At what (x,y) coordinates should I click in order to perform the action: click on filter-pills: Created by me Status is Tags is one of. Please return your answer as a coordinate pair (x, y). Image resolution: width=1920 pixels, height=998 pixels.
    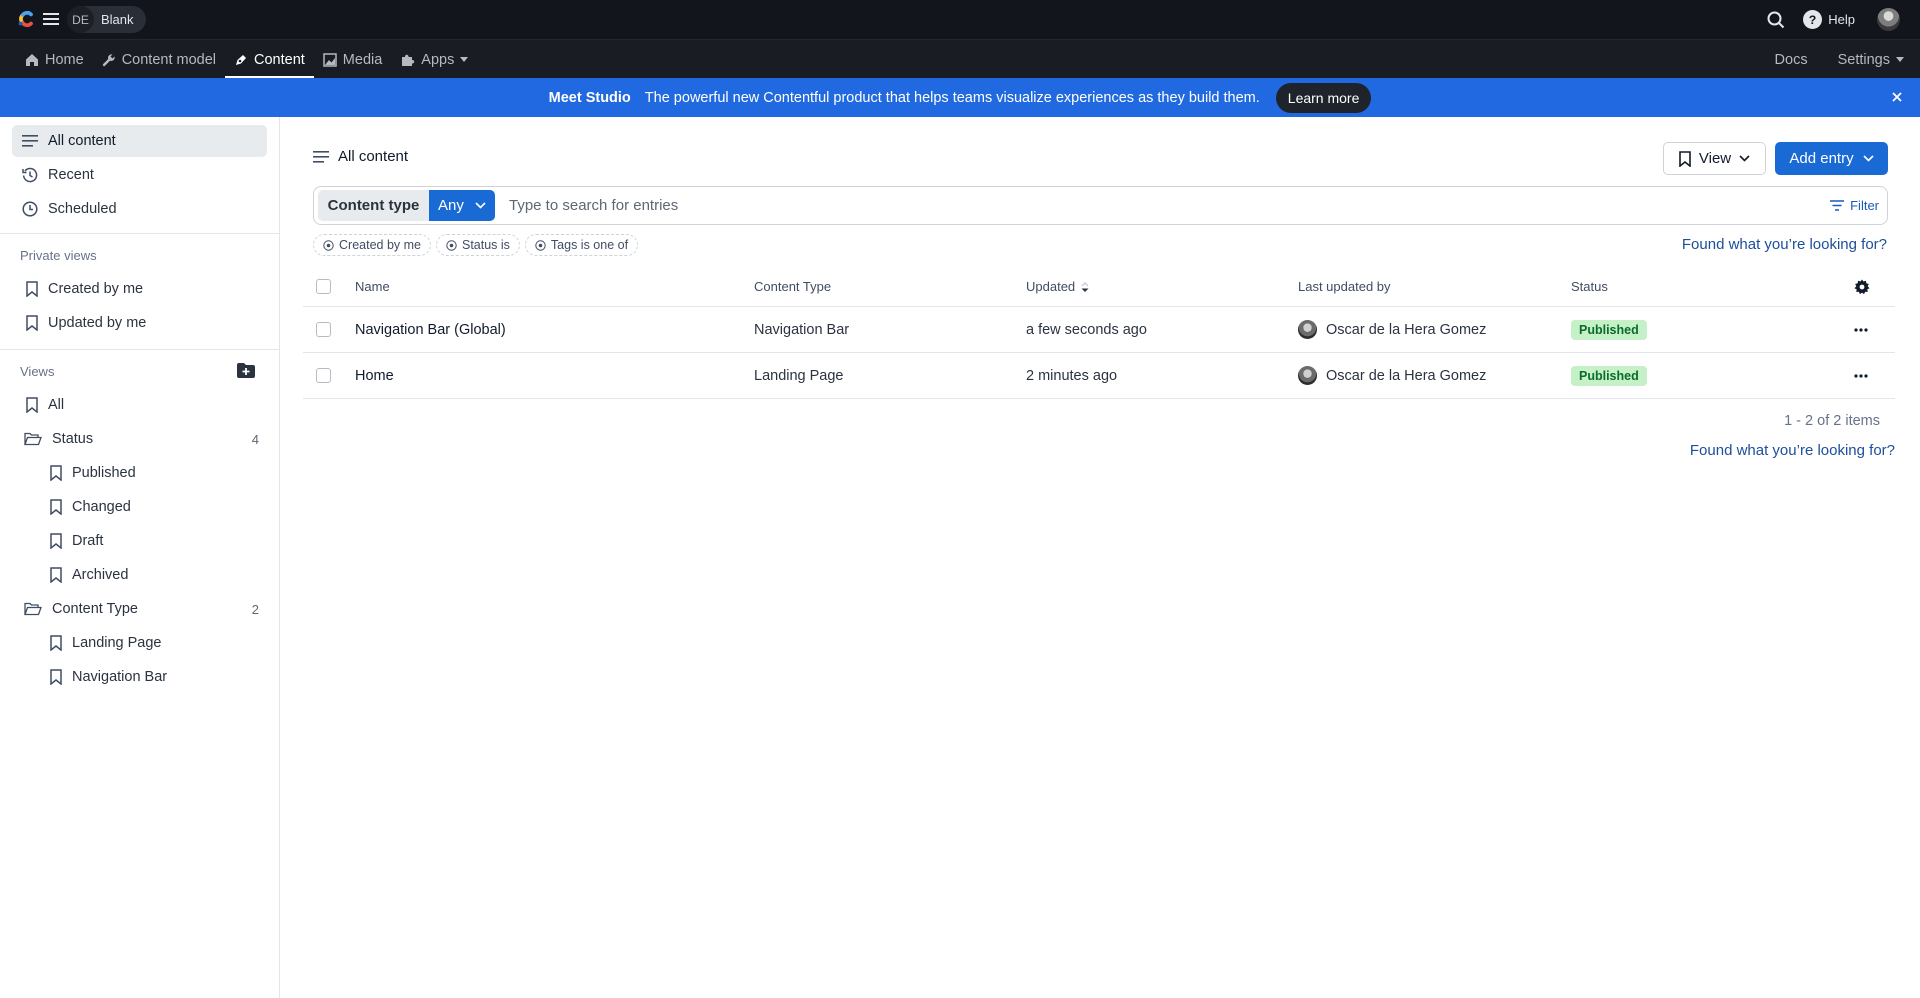
    Looking at the image, I should click on (476, 245).